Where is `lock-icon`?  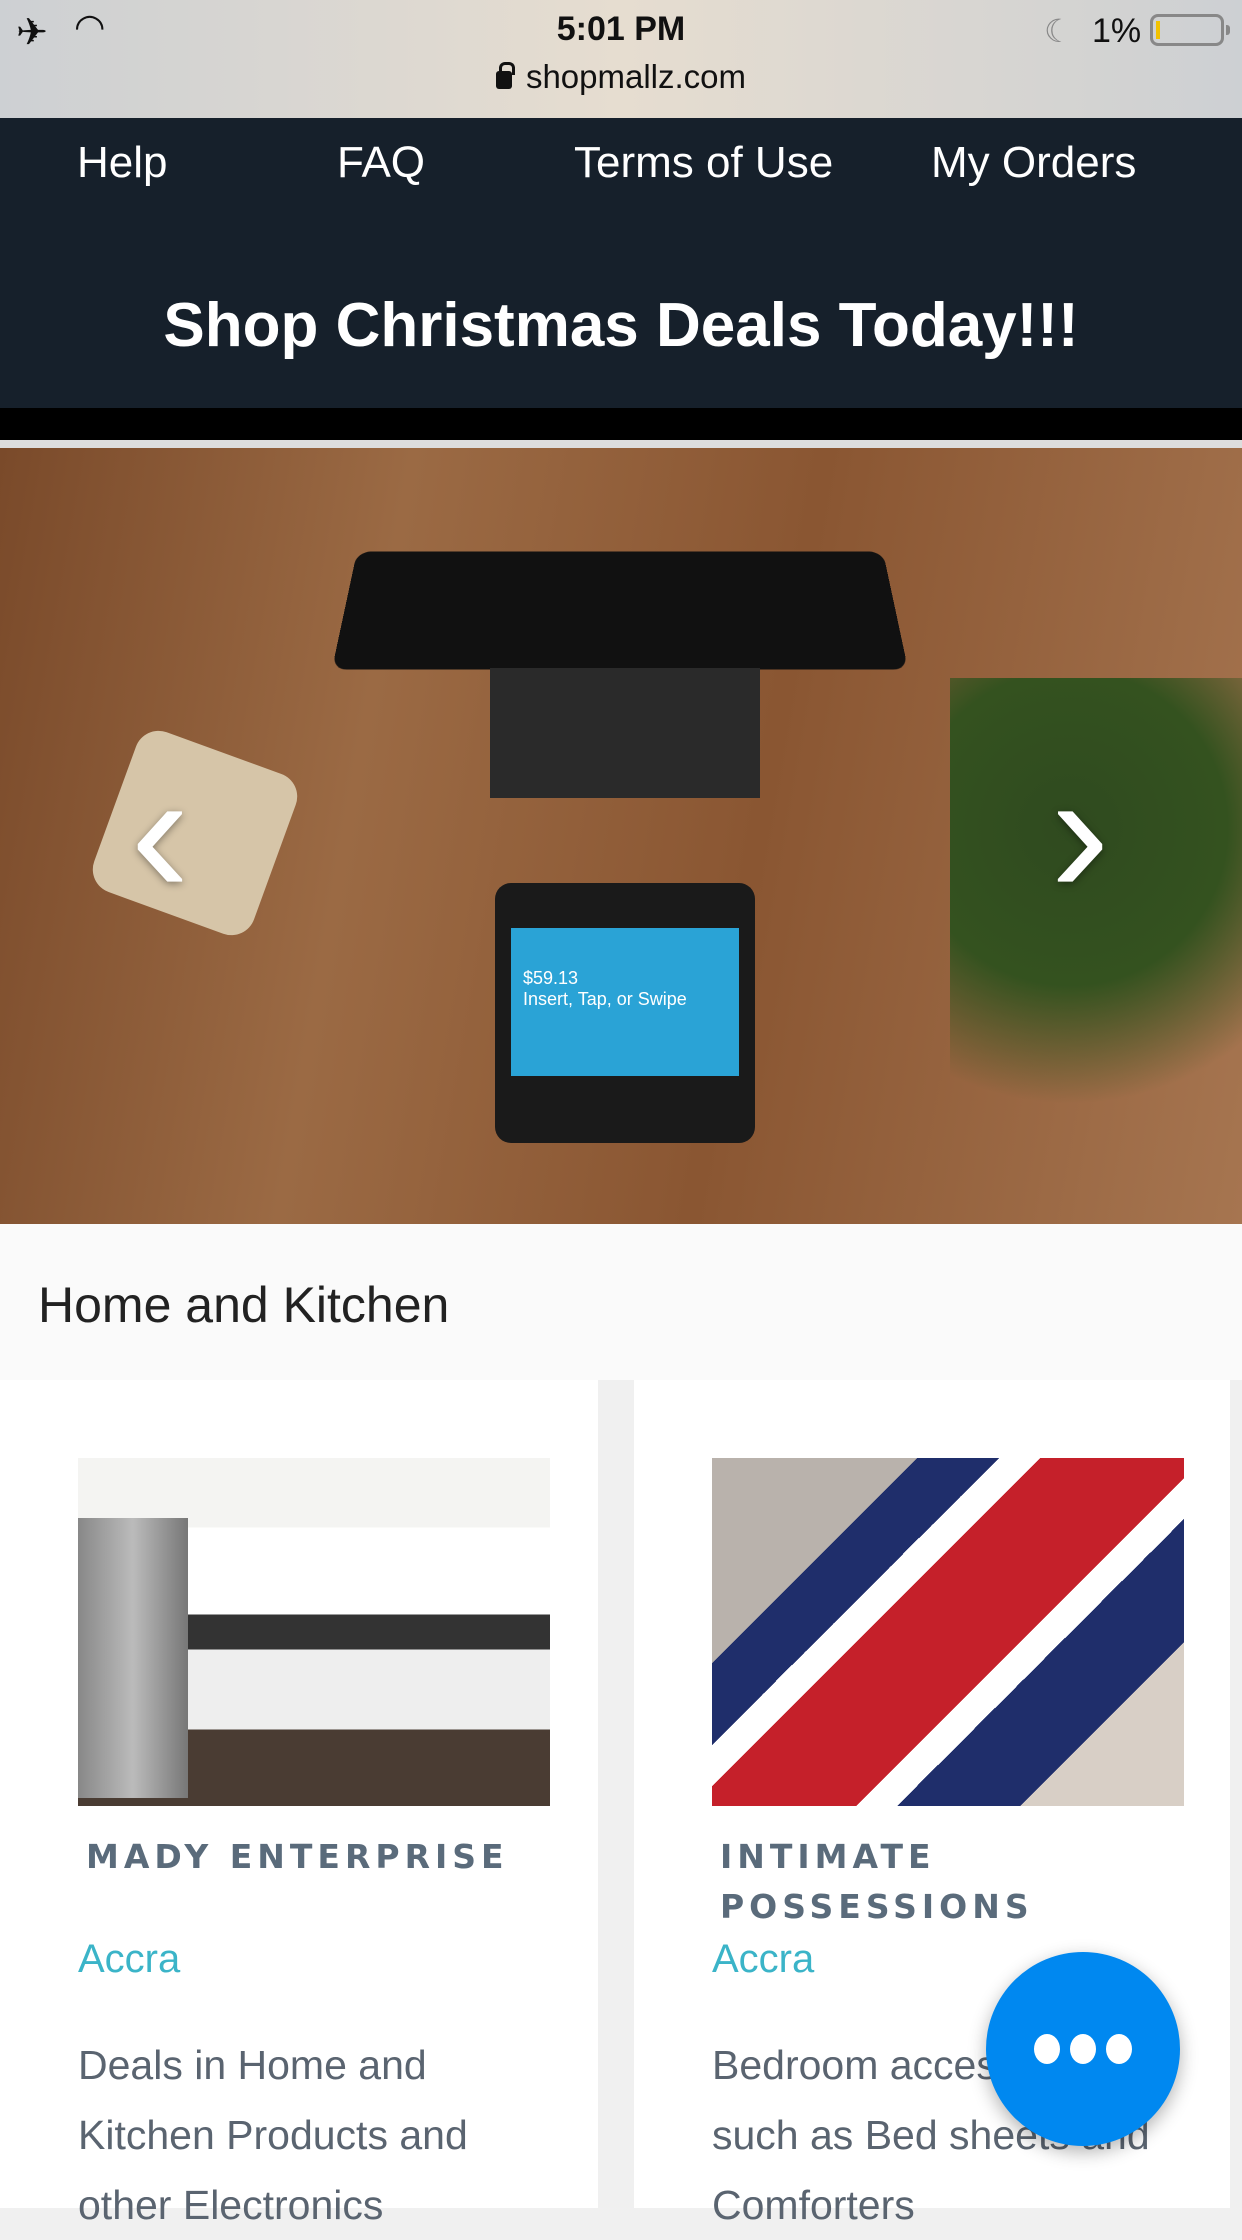 lock-icon is located at coordinates (505, 75).